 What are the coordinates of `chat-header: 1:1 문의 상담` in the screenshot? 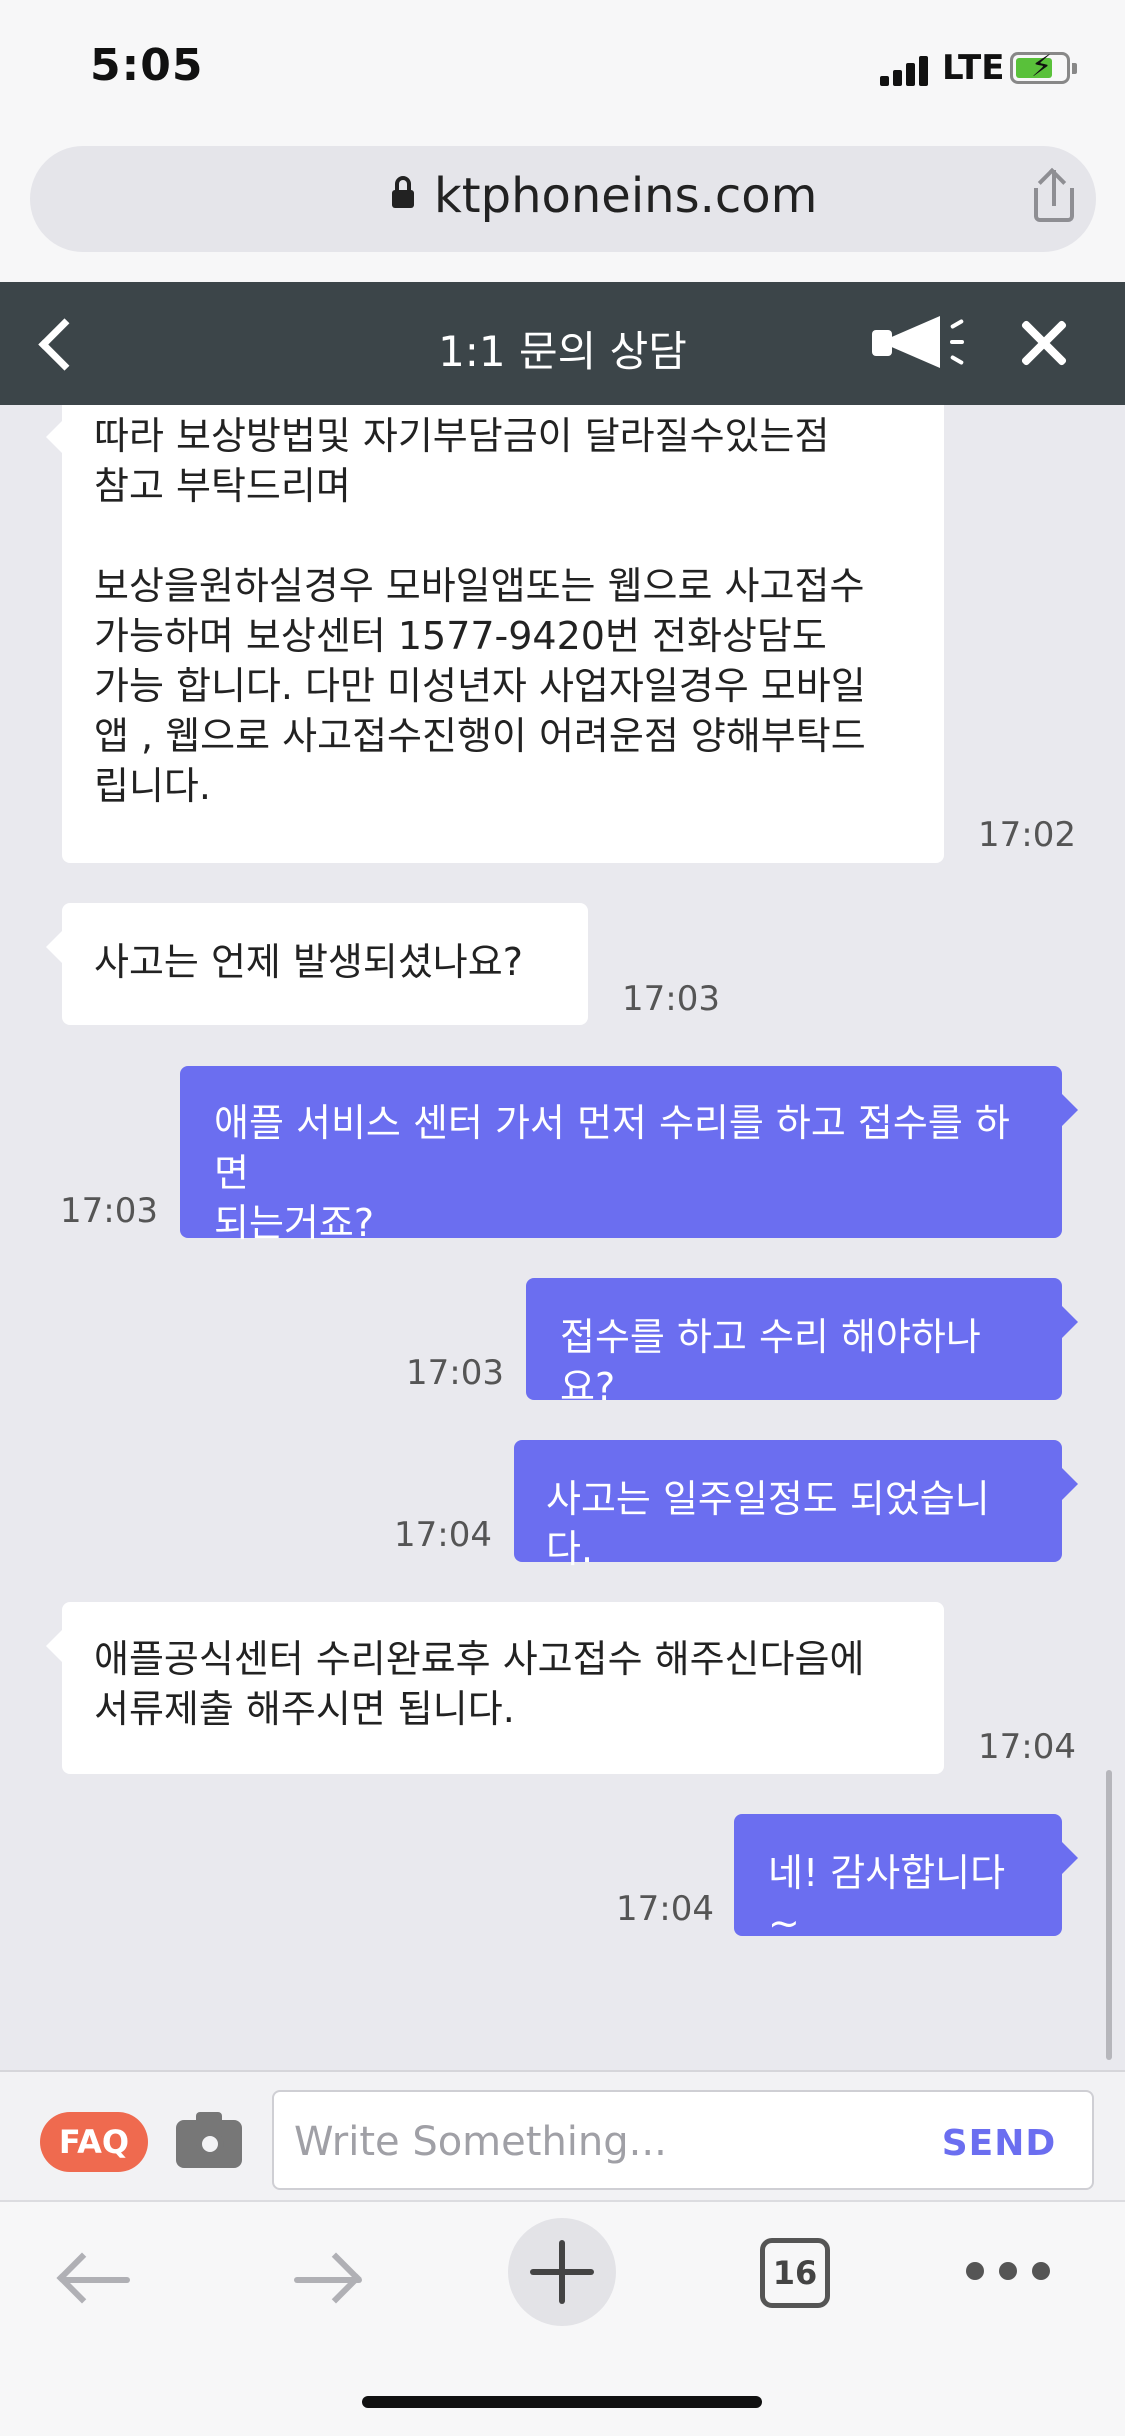 It's located at (562, 343).